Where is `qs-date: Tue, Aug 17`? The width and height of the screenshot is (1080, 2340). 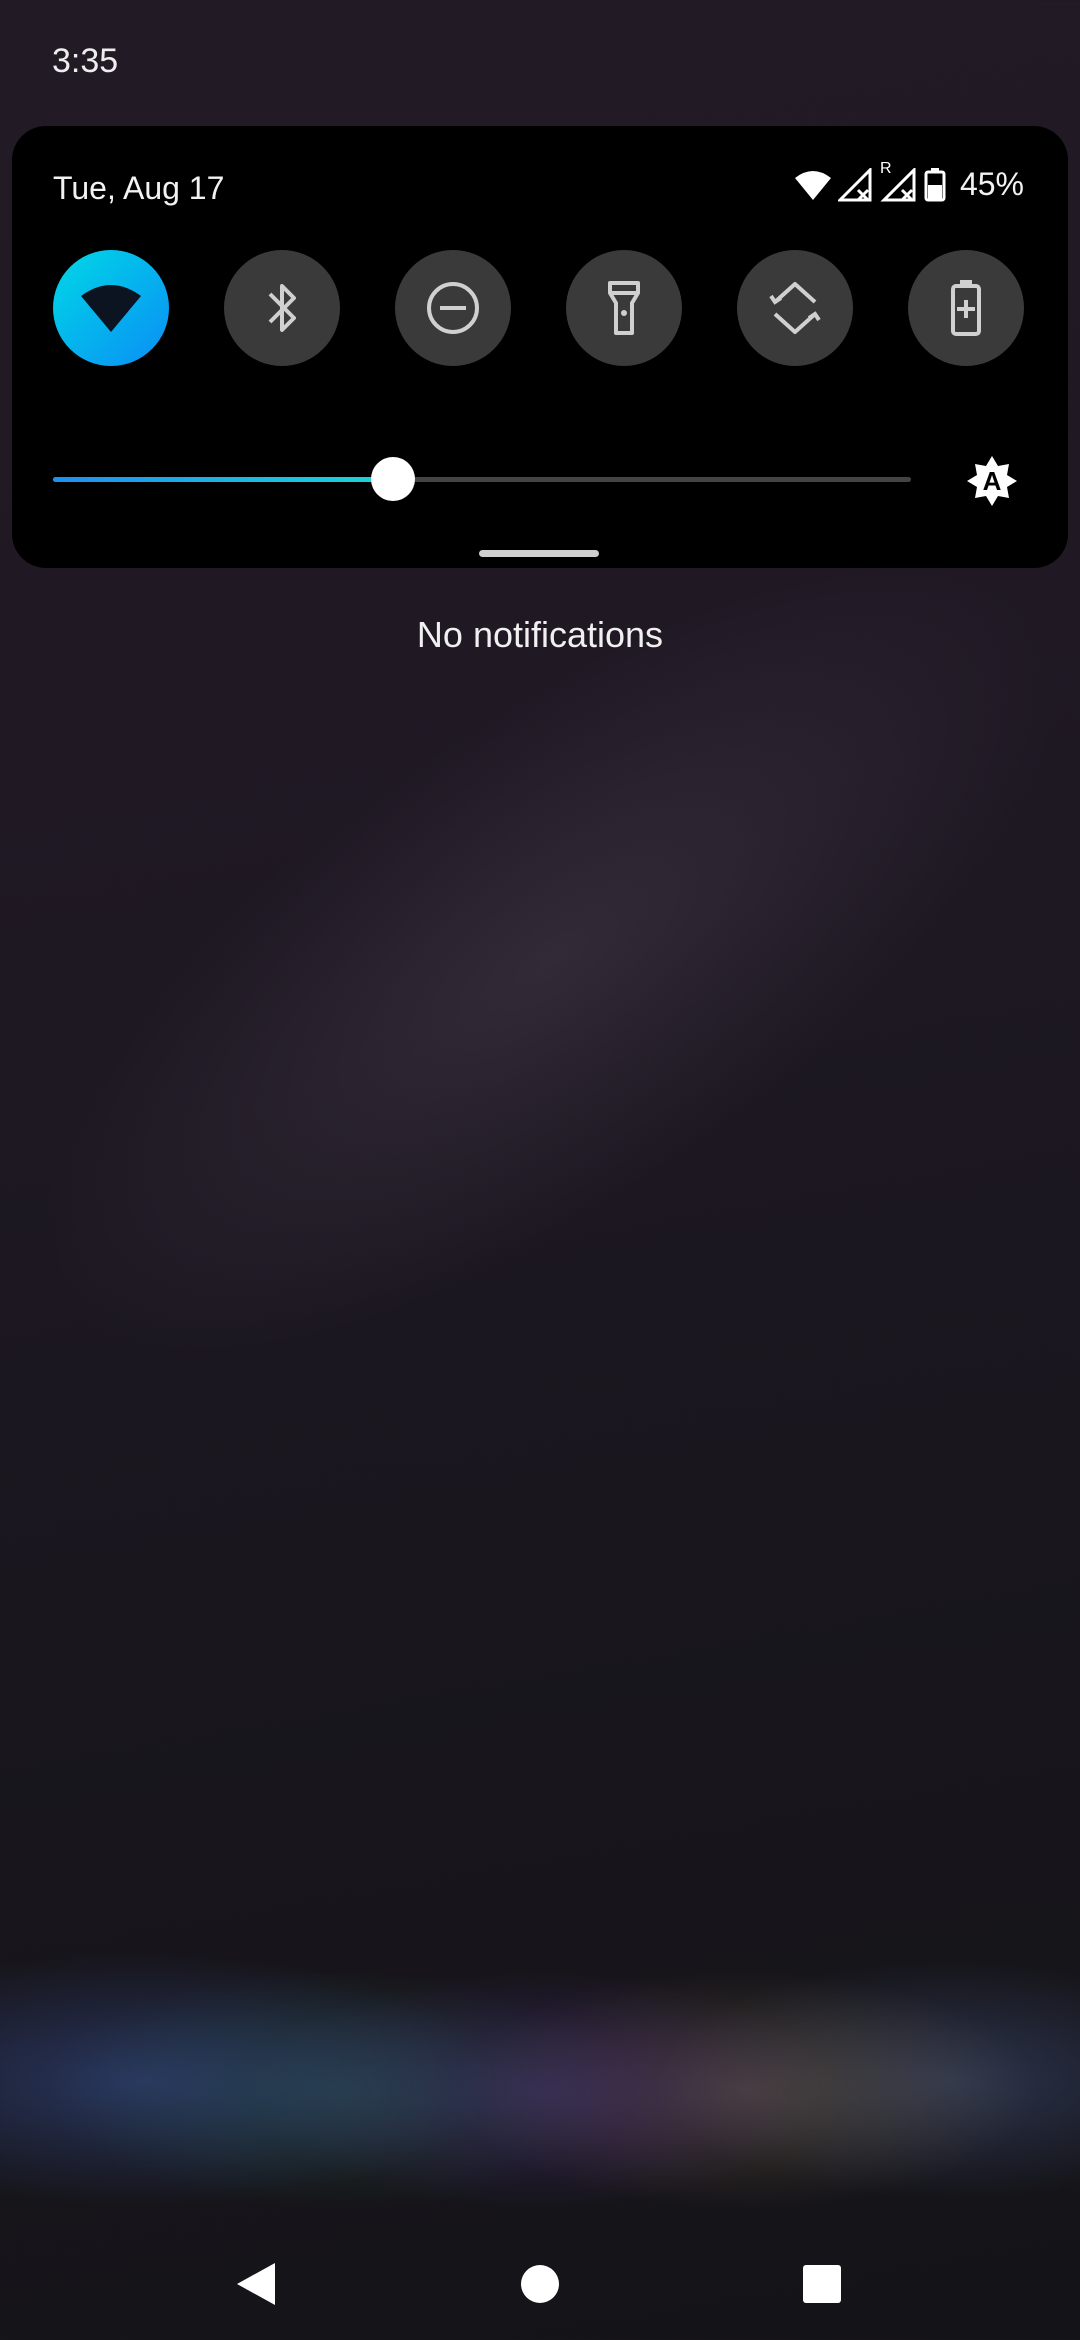
qs-date: Tue, Aug 17 is located at coordinates (138, 188).